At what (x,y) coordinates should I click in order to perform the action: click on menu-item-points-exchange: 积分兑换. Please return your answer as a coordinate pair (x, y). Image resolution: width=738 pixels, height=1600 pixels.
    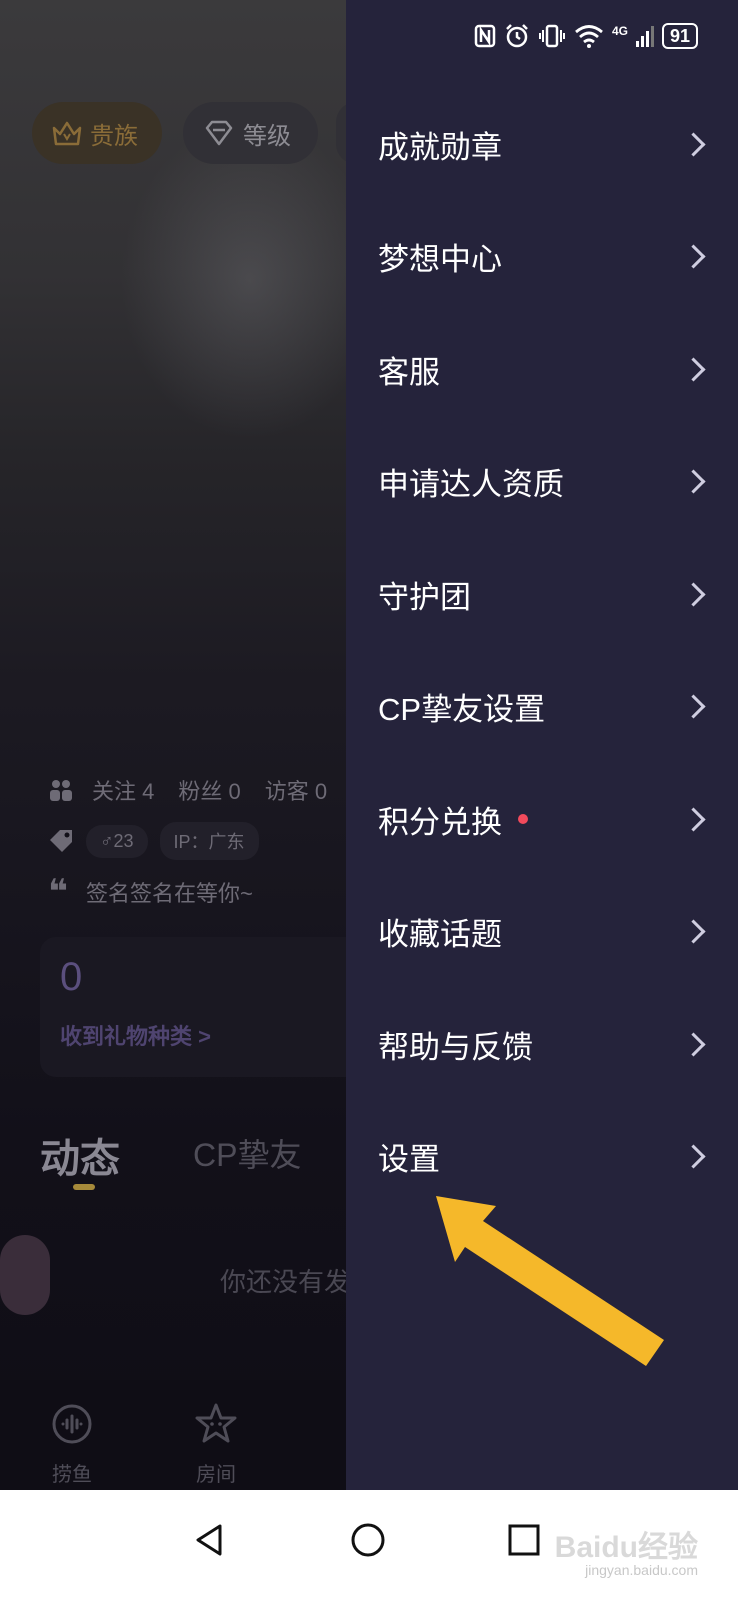
    Looking at the image, I should click on (542, 819).